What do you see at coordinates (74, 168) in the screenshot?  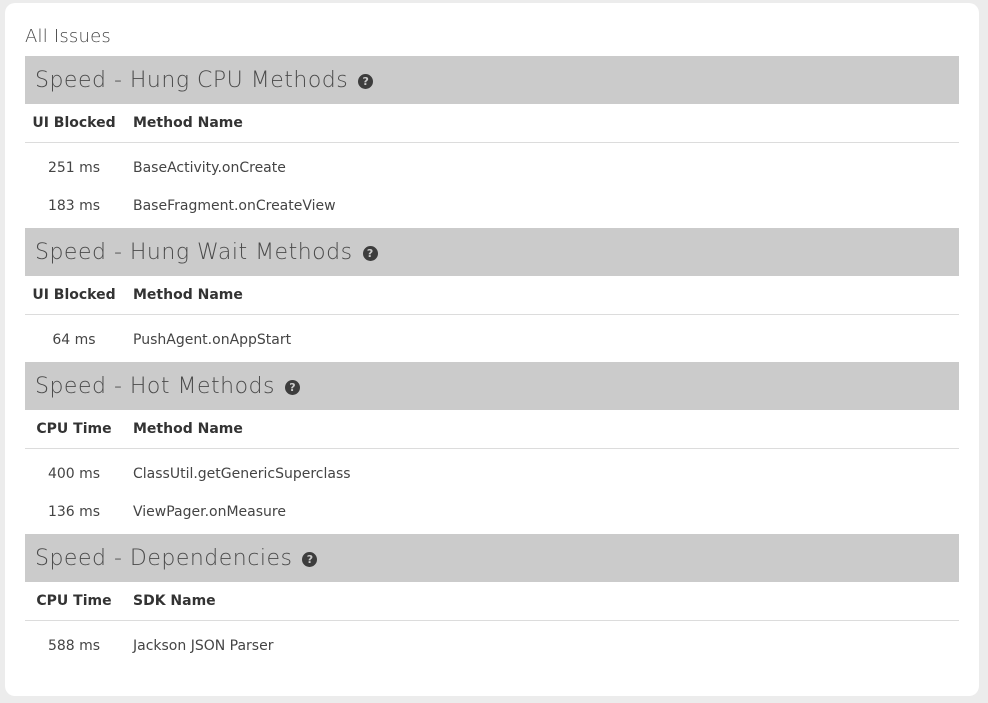 I see `metric-cell: 251 ms` at bounding box center [74, 168].